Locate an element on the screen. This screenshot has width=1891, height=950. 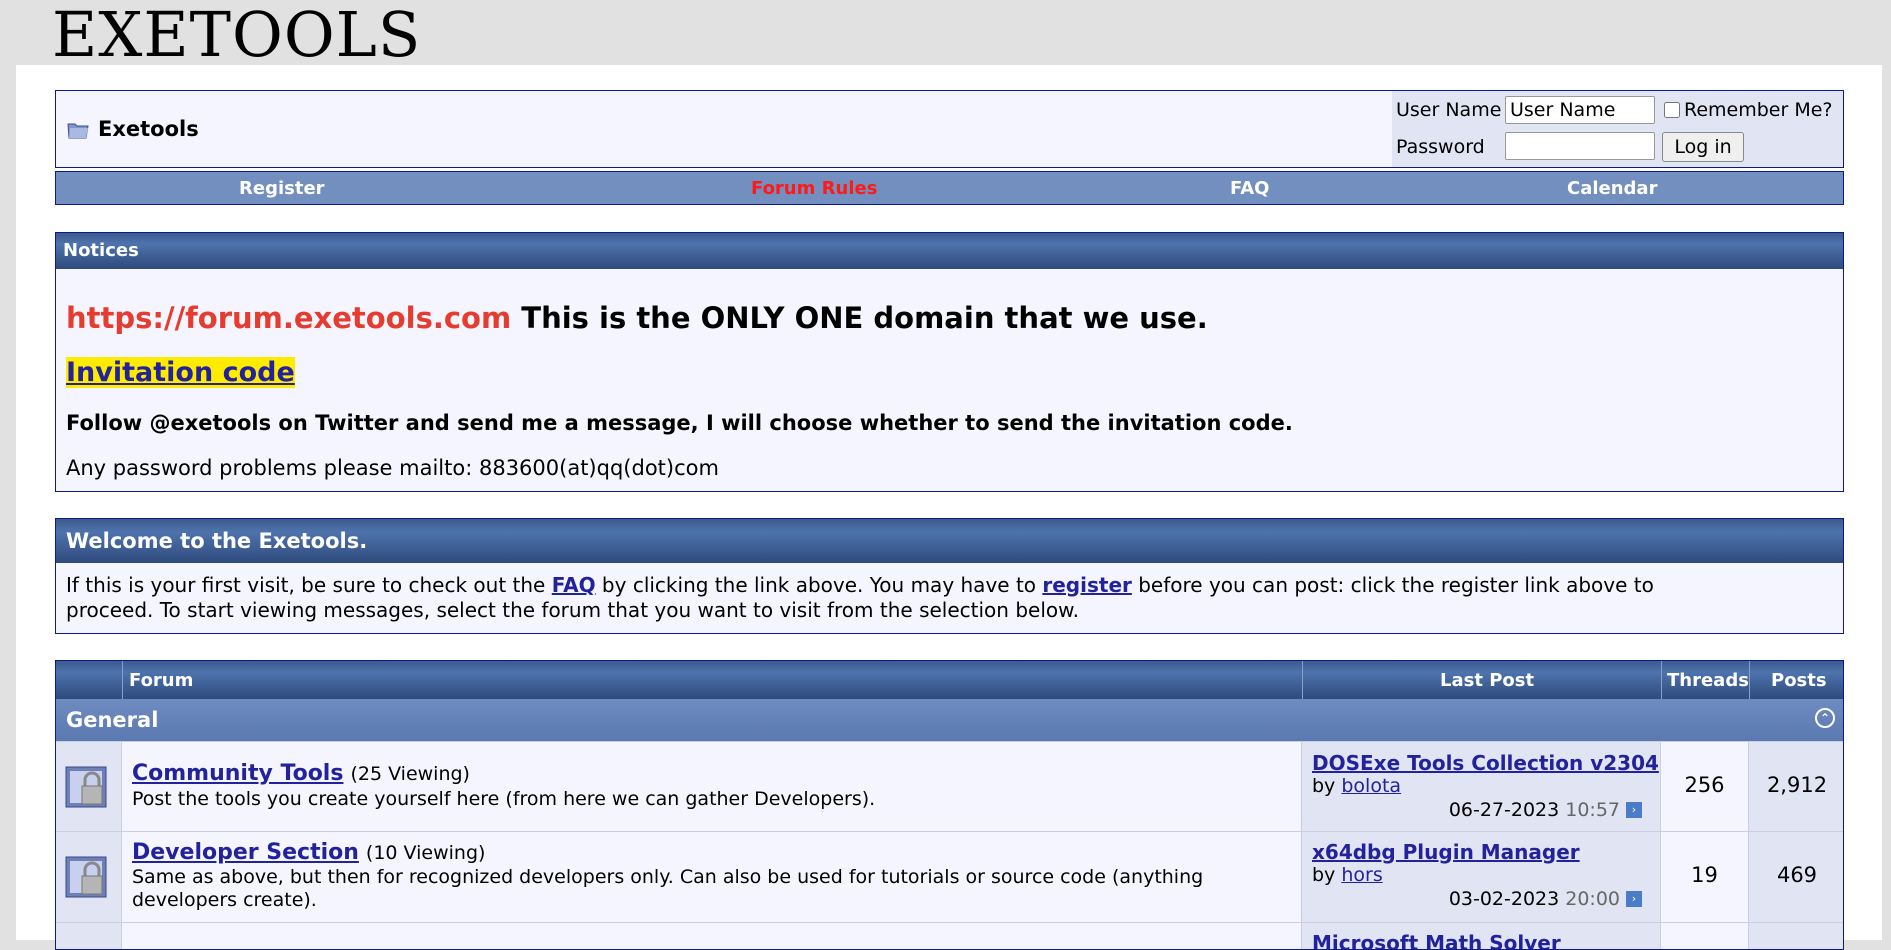
login-button: Log in is located at coordinates (1703, 147).